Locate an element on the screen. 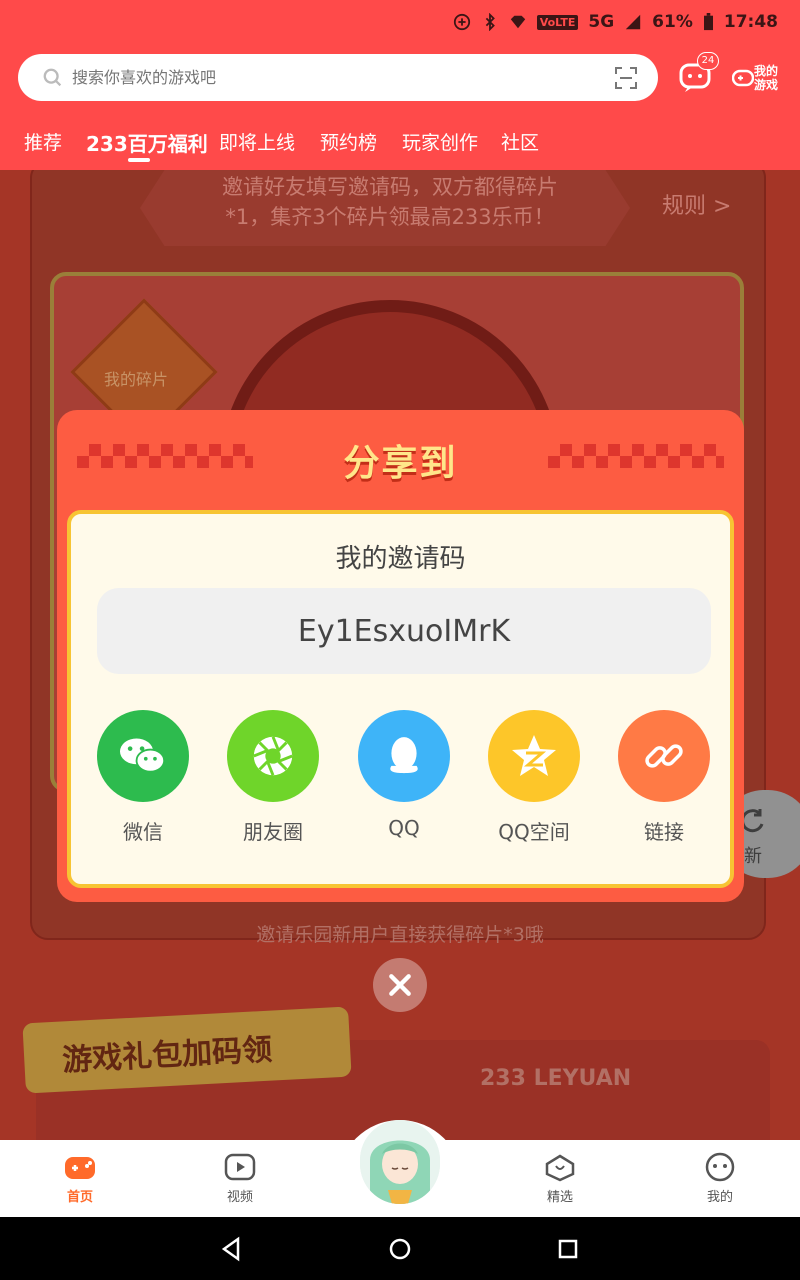  system-navigation-bar is located at coordinates (400, 1248).